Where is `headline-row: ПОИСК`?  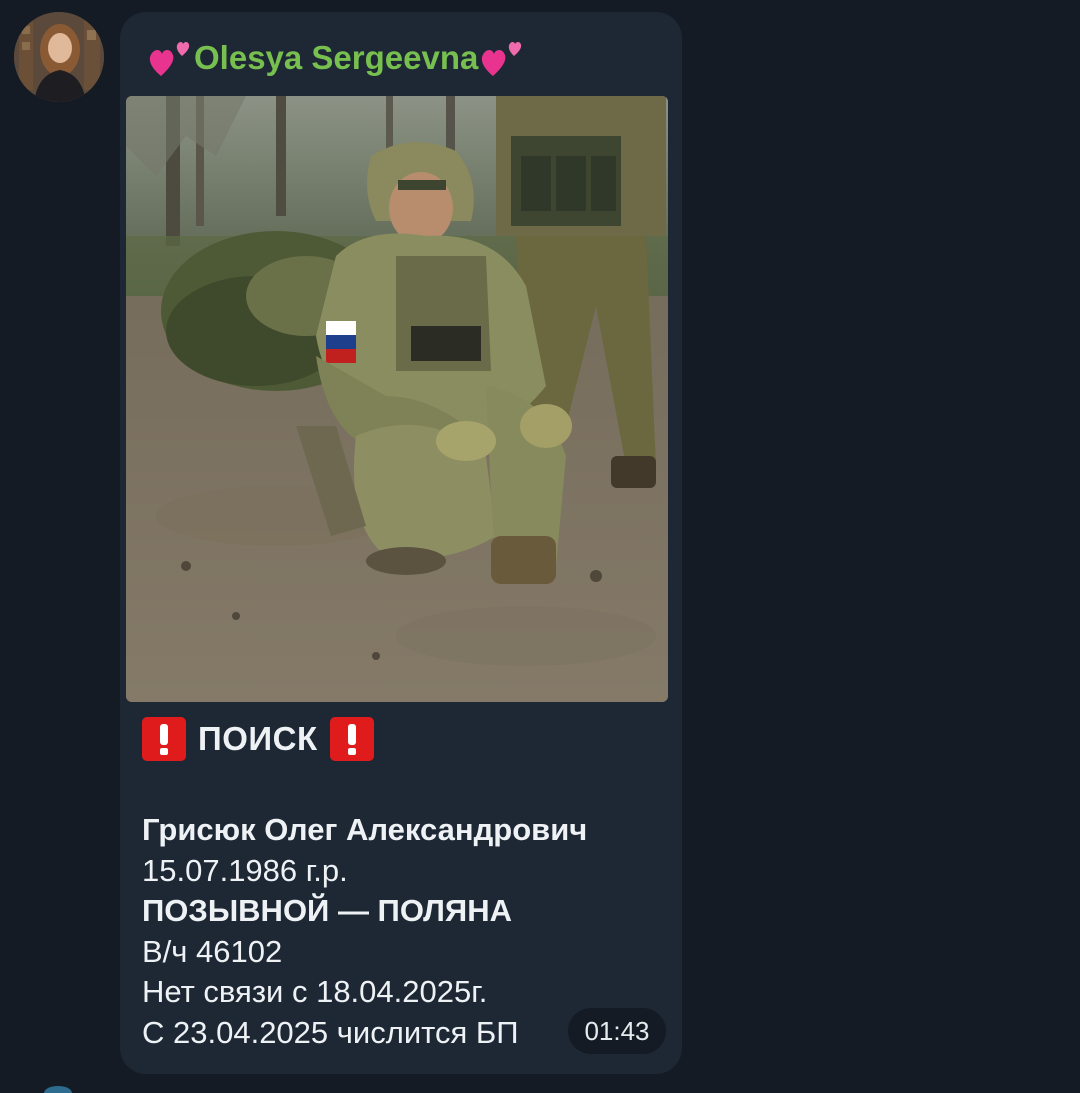 headline-row: ПОИСК is located at coordinates (402, 739).